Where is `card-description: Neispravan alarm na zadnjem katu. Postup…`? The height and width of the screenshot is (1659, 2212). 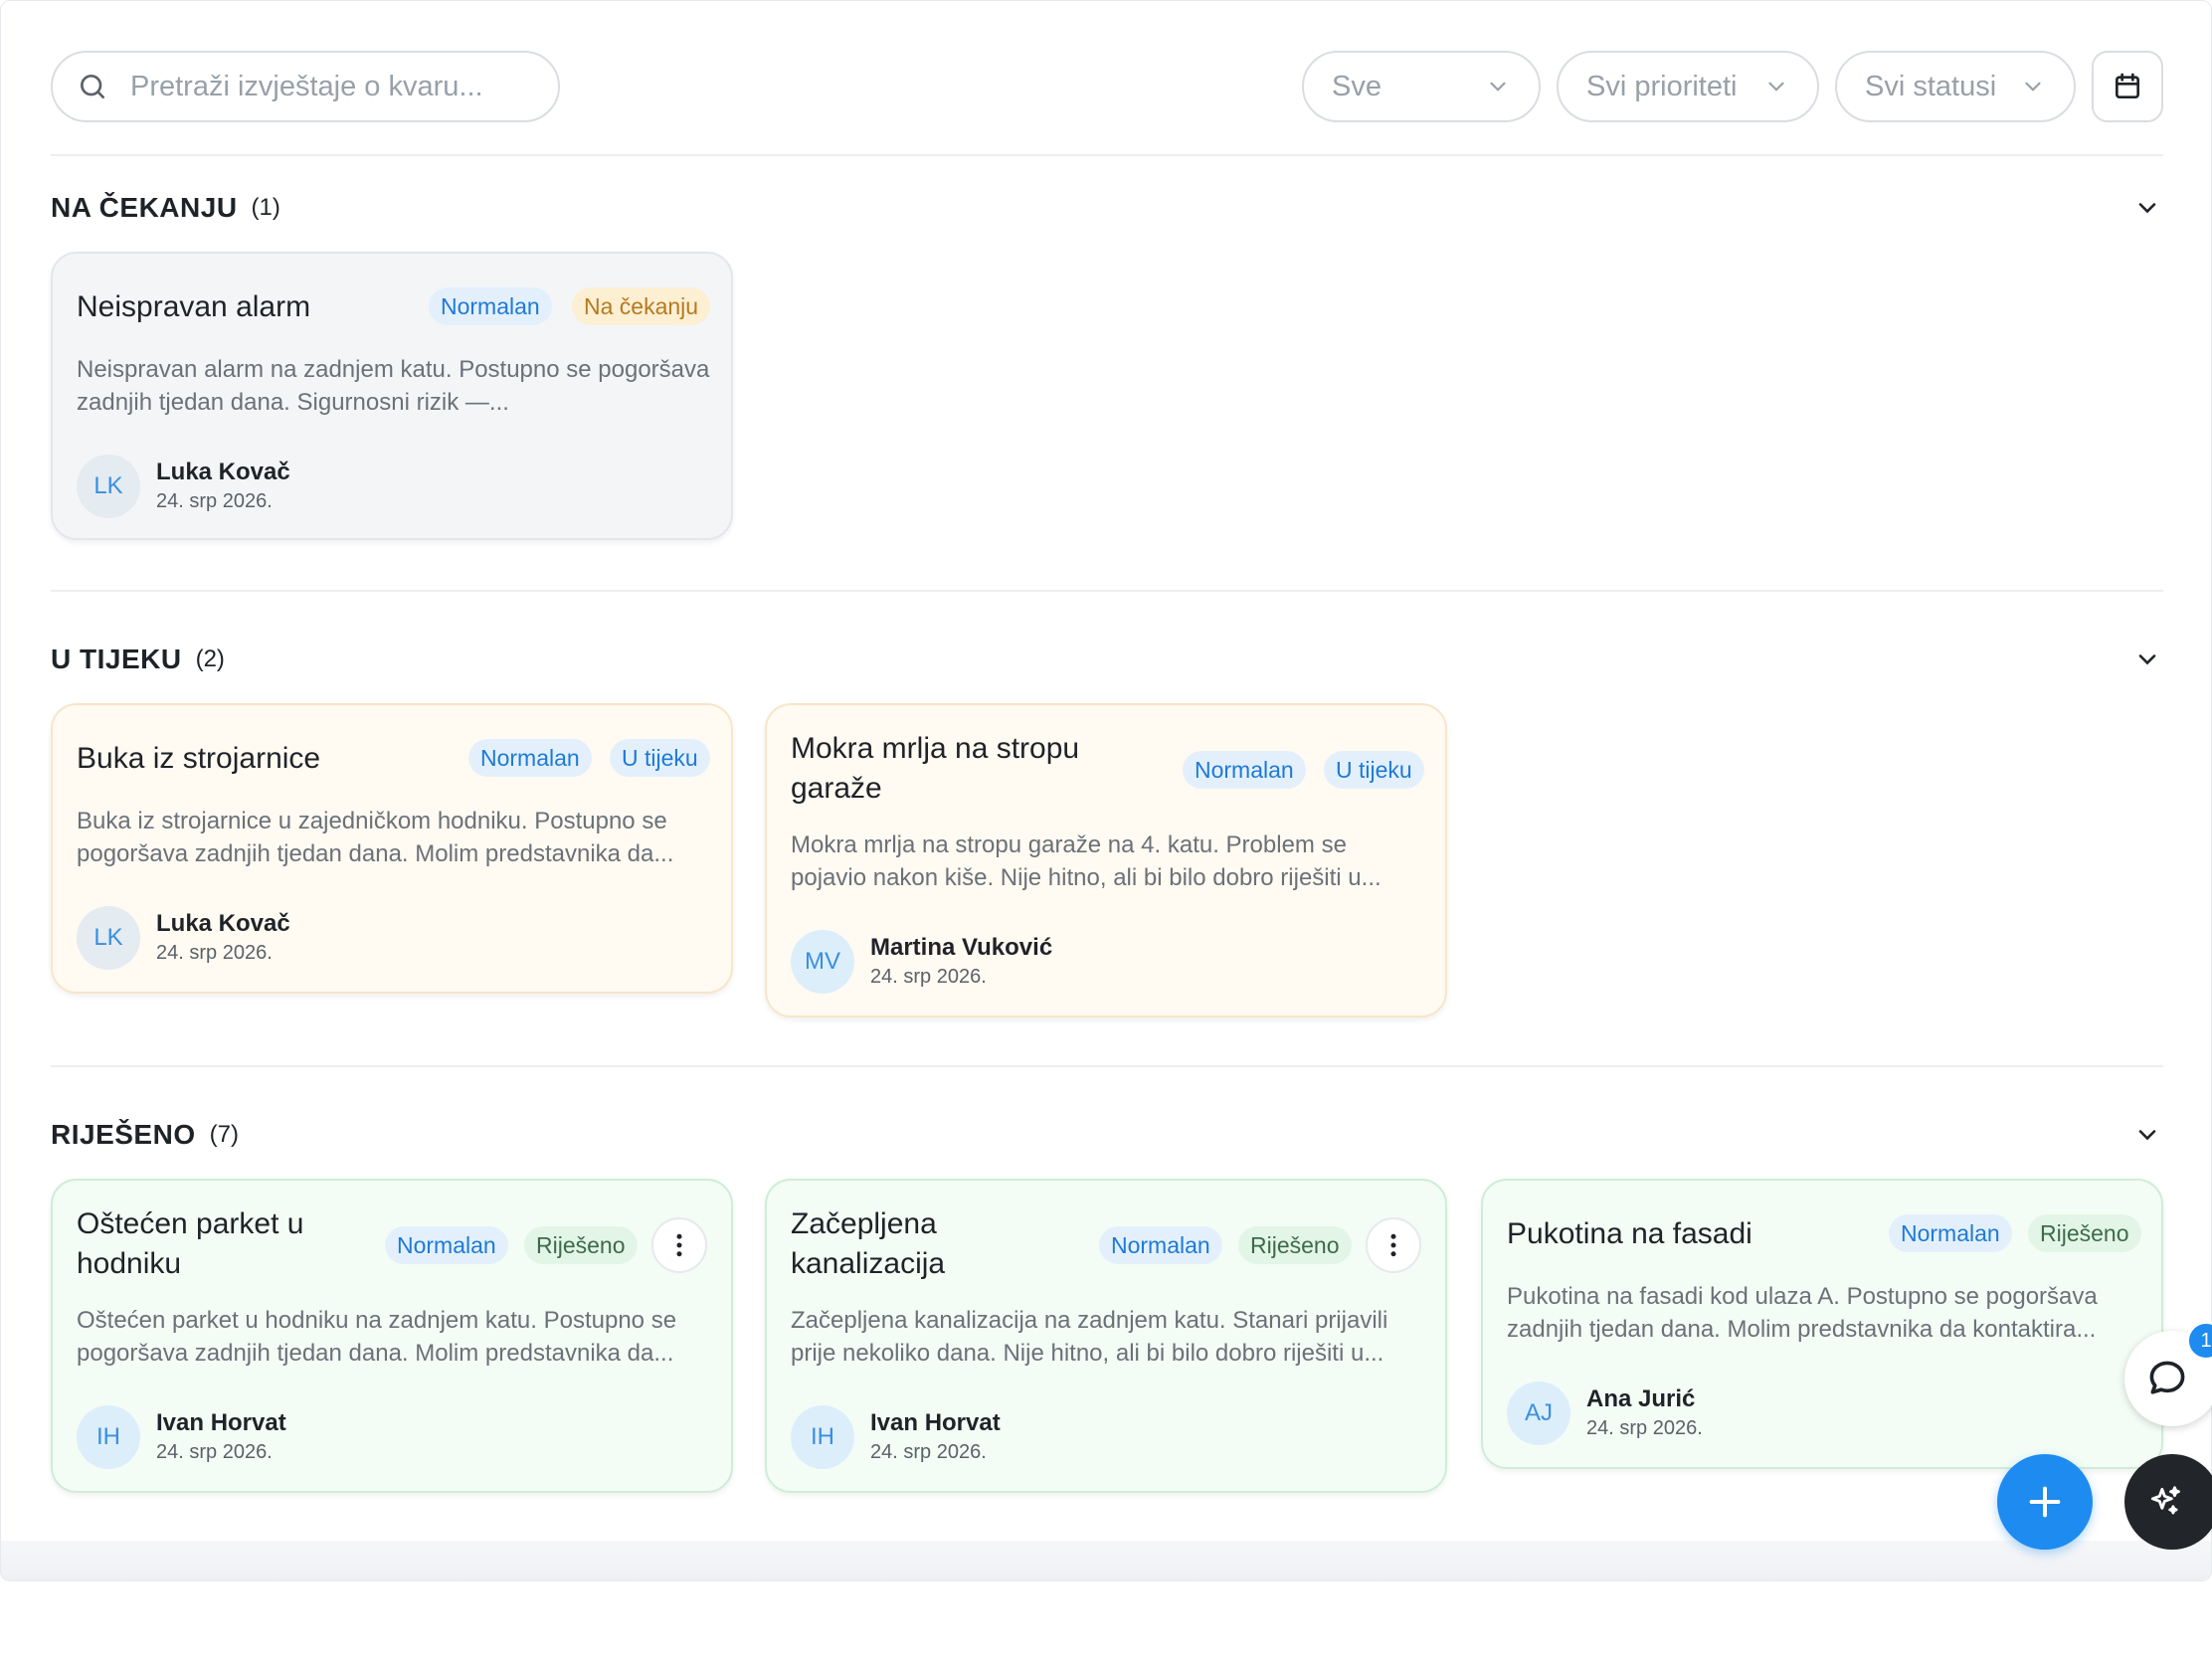 card-description: Neispravan alarm na zadnjem katu. Postup… is located at coordinates (393, 386).